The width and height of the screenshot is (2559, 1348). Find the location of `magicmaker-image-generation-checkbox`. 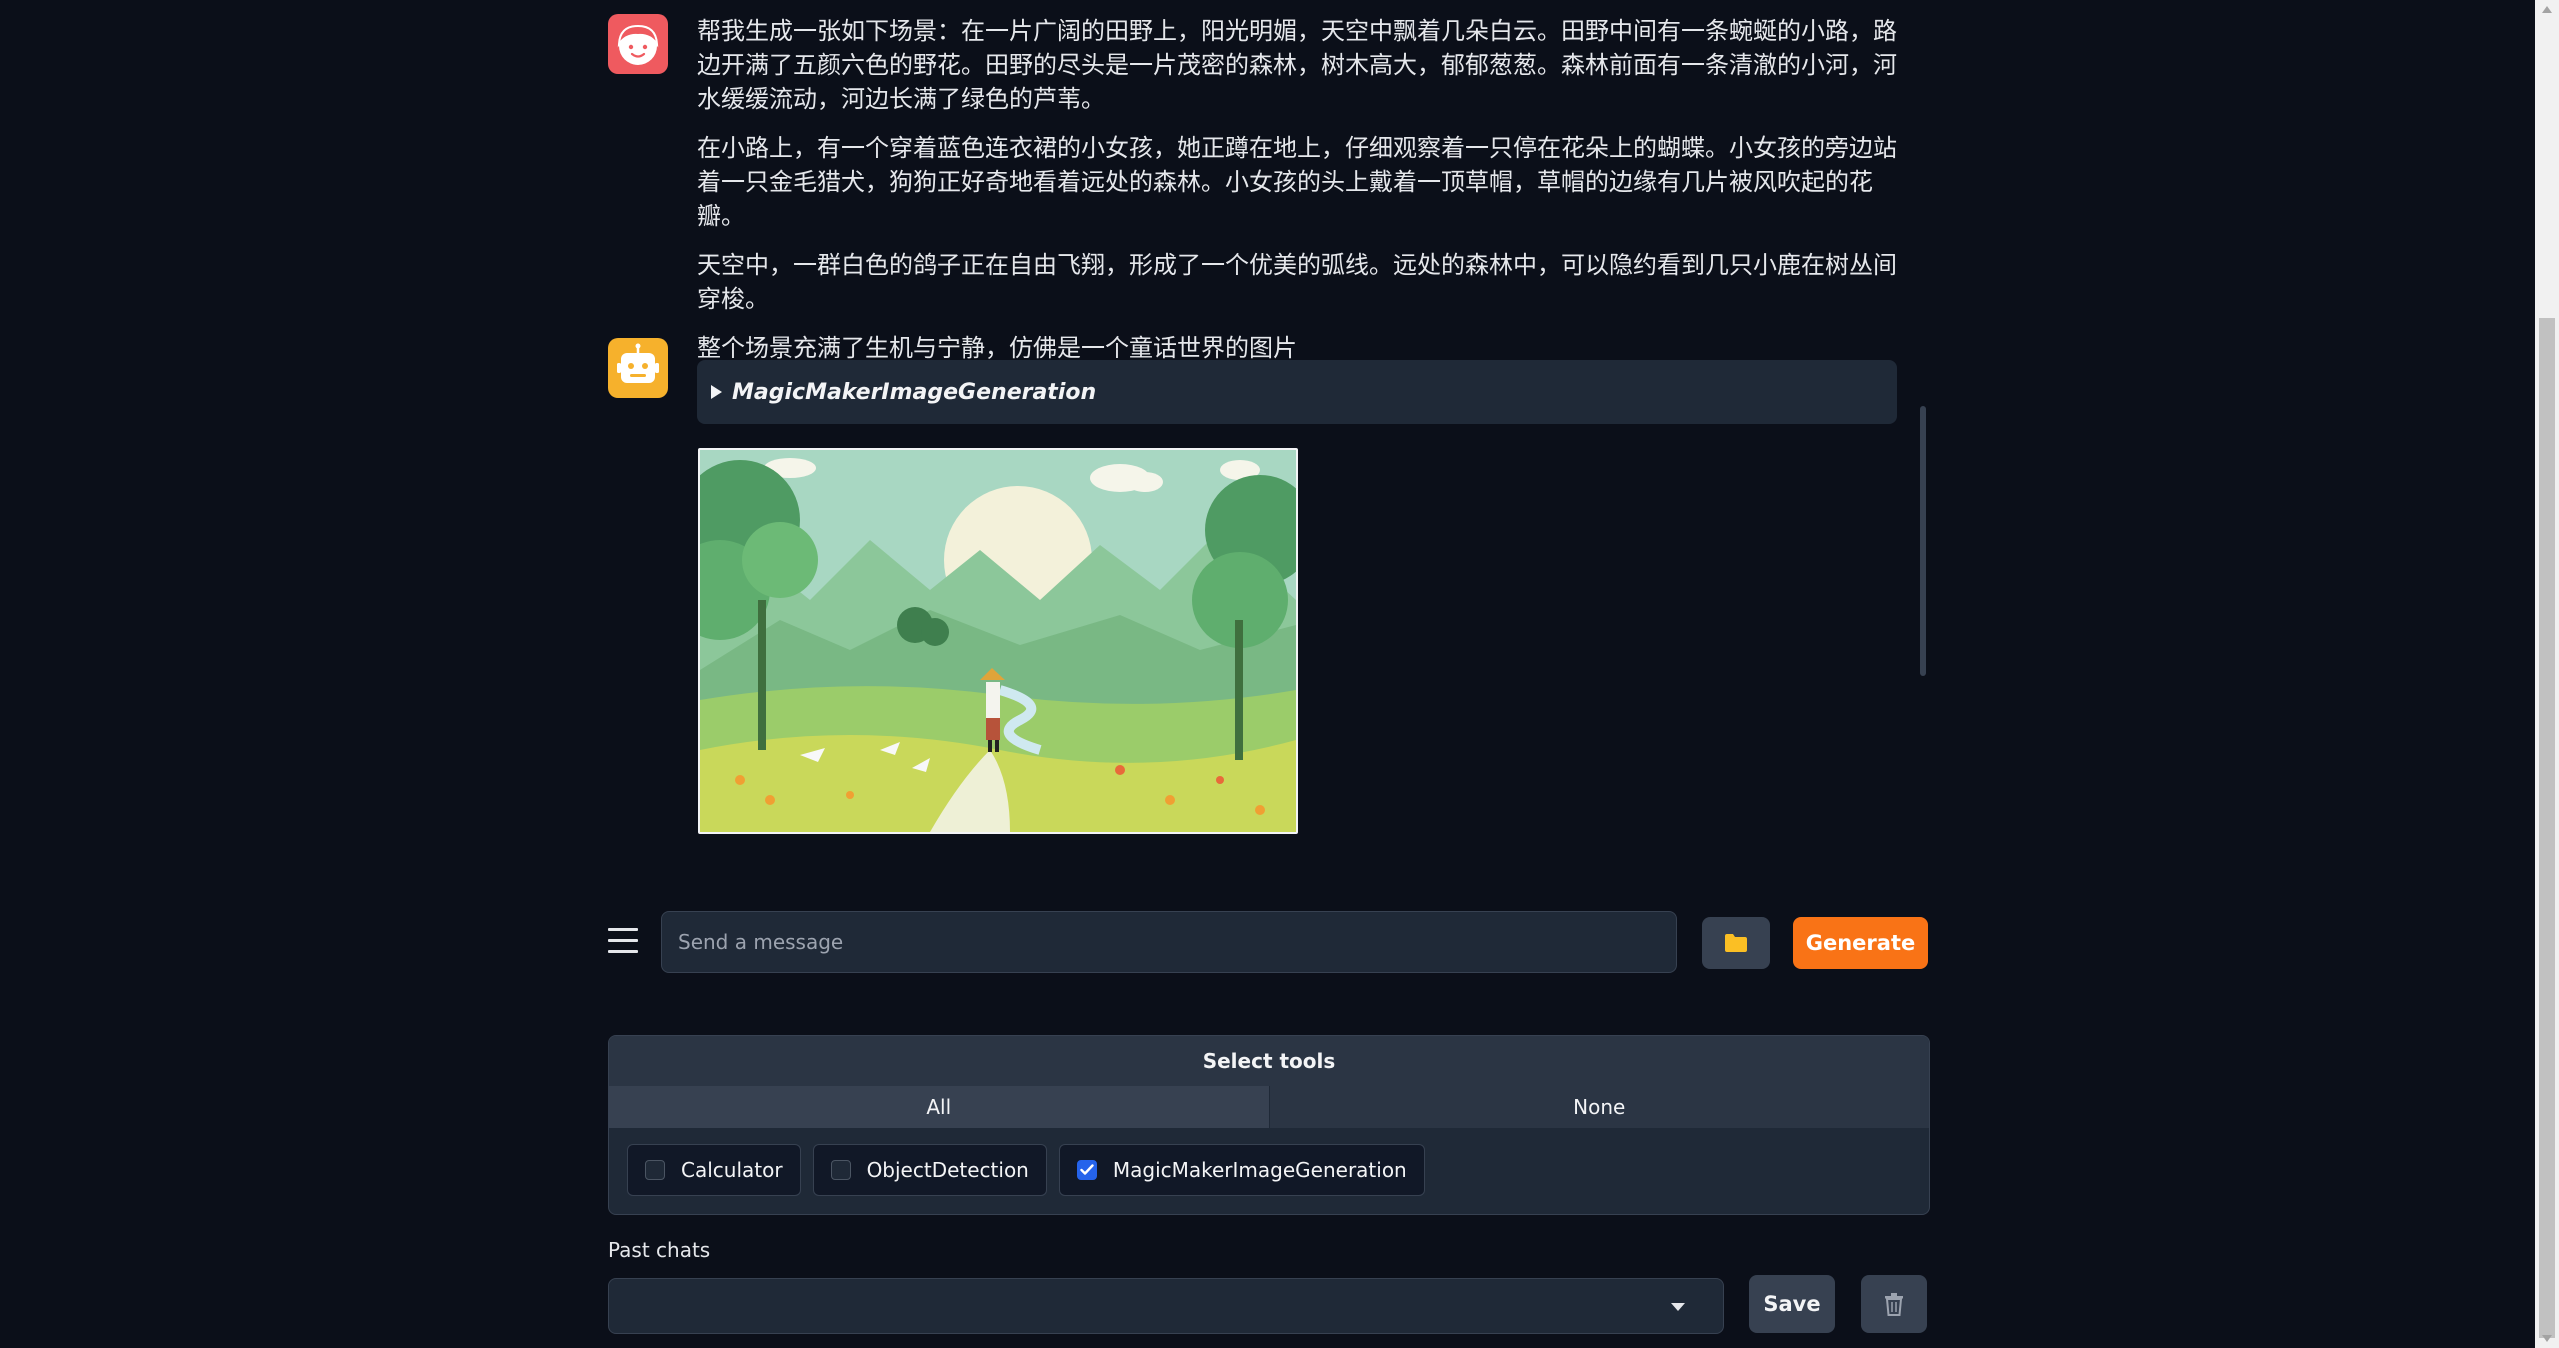

magicmaker-image-generation-checkbox is located at coordinates (1086, 1170).